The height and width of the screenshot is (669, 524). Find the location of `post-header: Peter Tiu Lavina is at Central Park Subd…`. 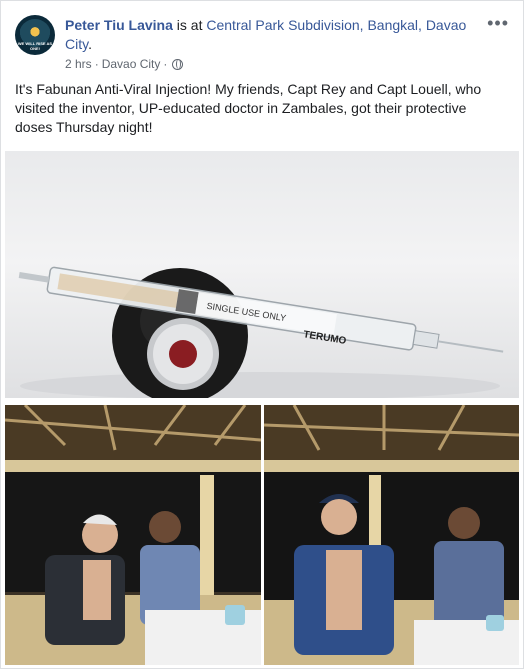

post-header: Peter Tiu Lavina is at Central Park Subd… is located at coordinates (275, 35).